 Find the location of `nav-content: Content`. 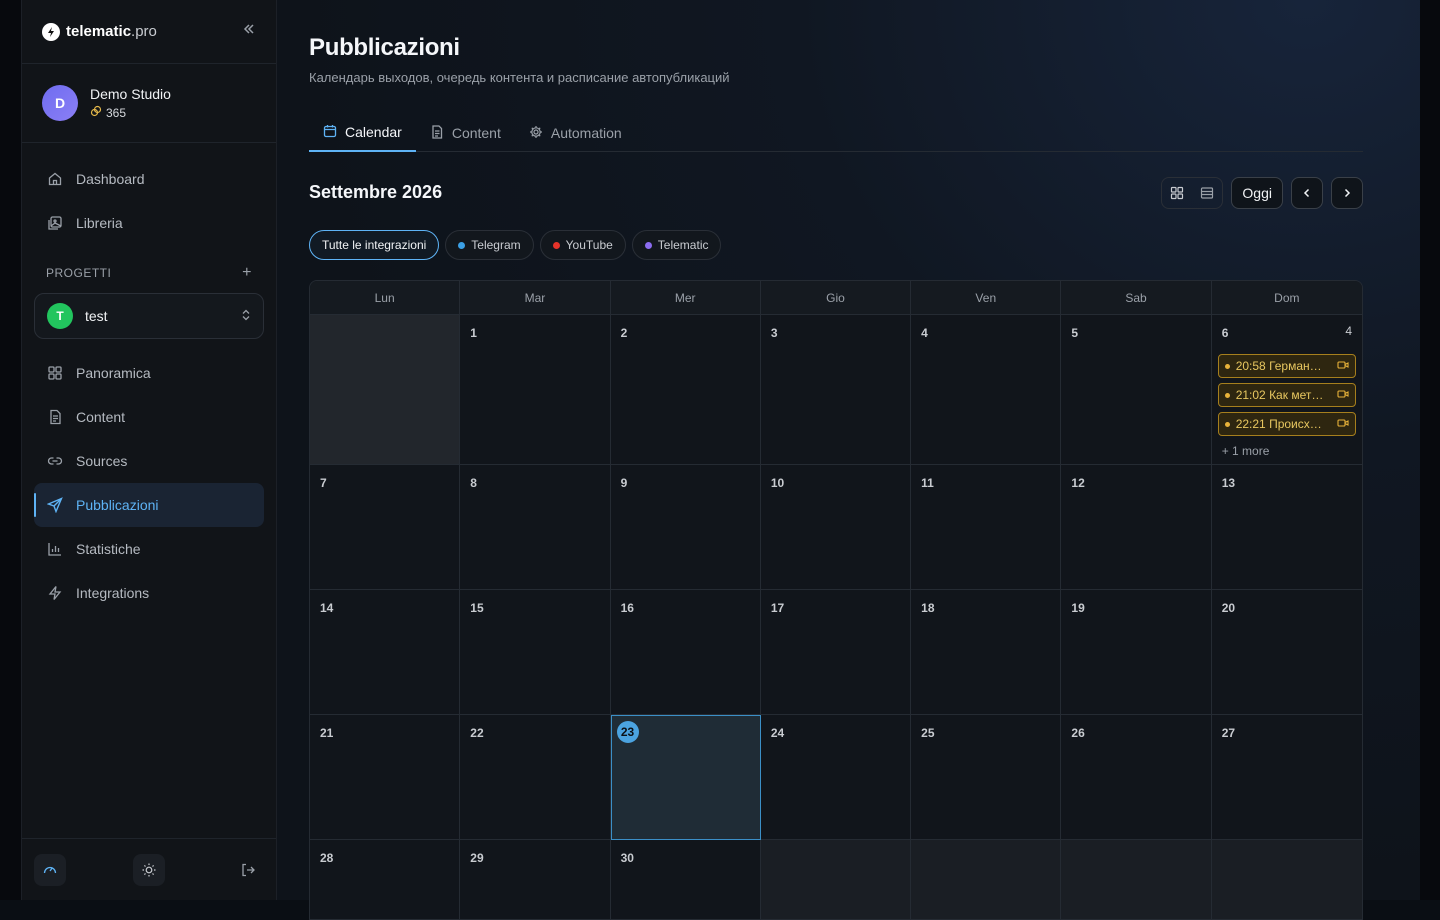

nav-content: Content is located at coordinates (149, 417).